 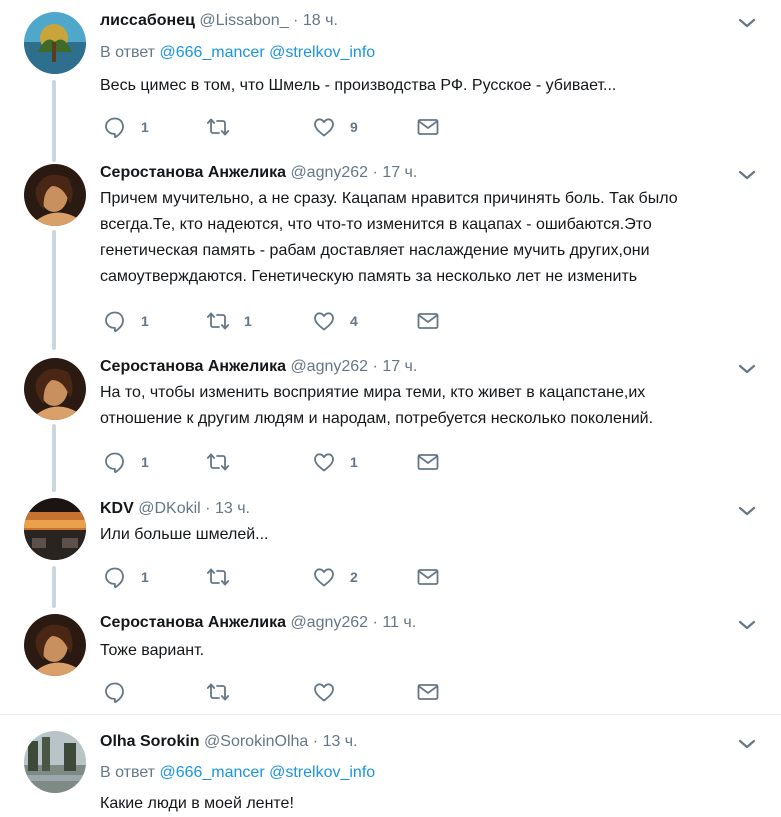 I want to click on tweet-header: лиссабонец @Lissabon_ · 18 ч., so click(x=219, y=21).